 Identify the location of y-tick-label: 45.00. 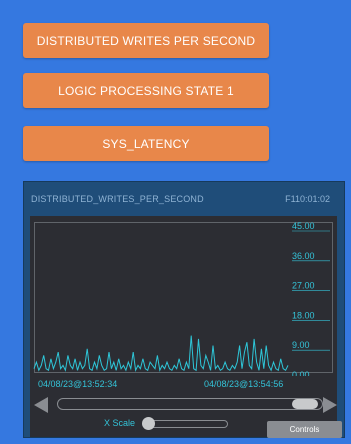
(303, 226).